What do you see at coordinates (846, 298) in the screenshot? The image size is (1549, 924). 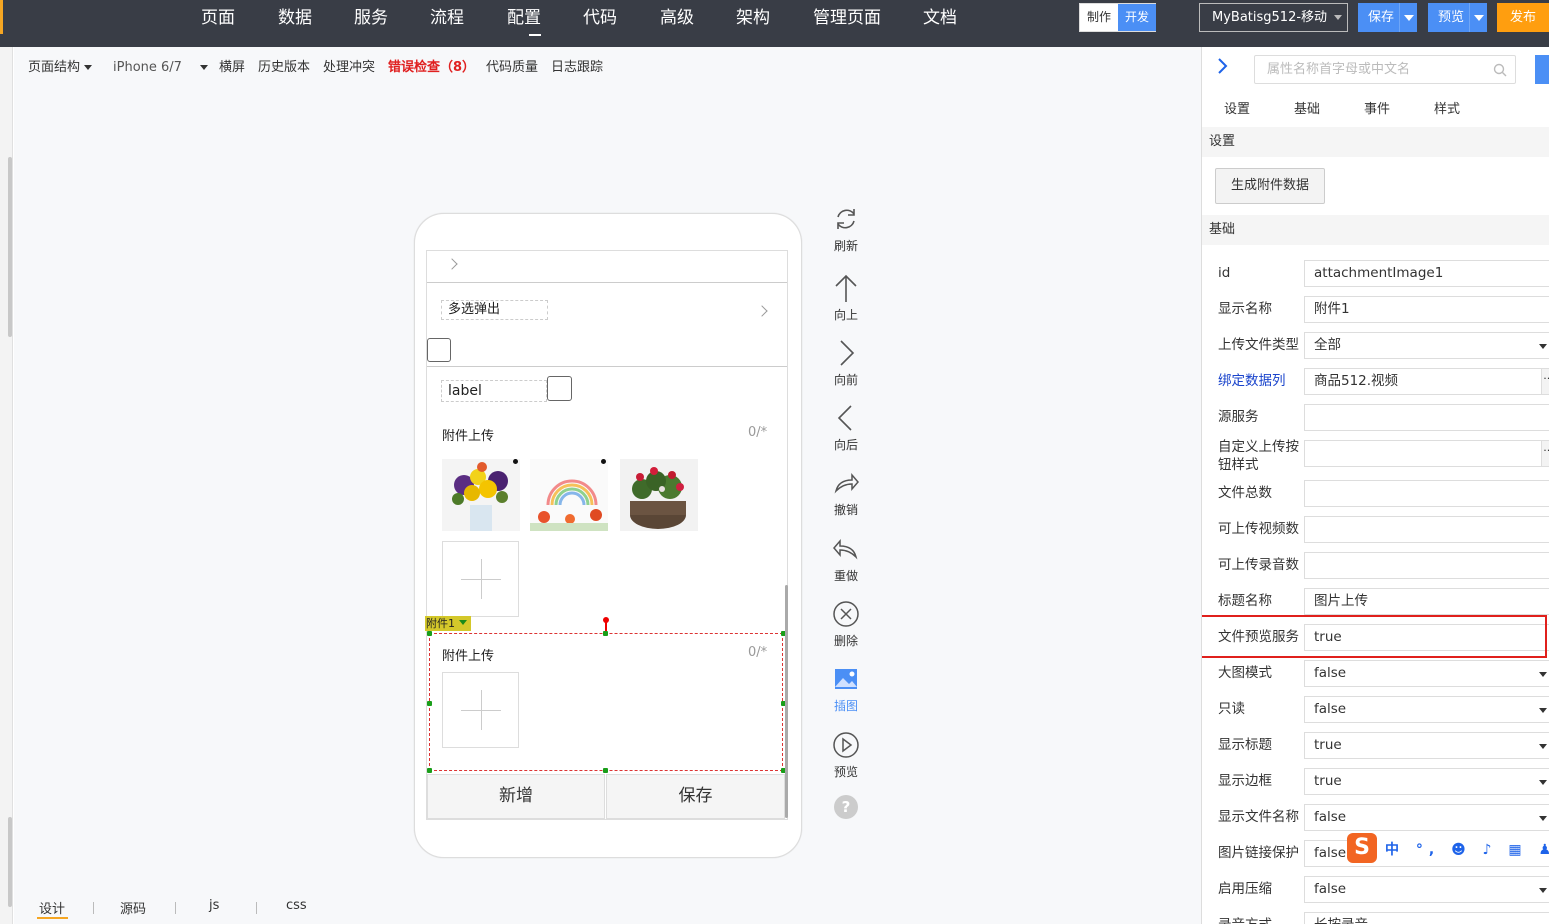 I see `move-up-button: 向上` at bounding box center [846, 298].